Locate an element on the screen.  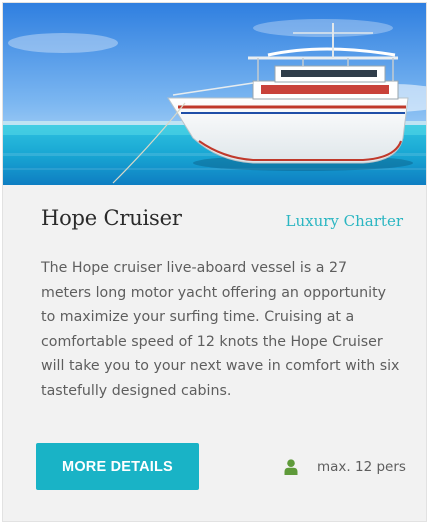
listing-title: Hope Cruiser is located at coordinates (111, 218).